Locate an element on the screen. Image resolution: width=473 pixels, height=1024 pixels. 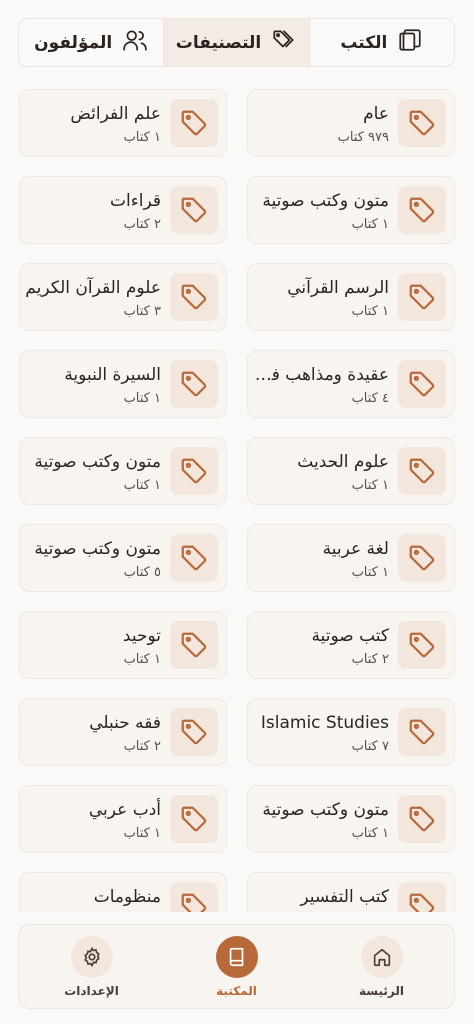
category-title: فقه حنبلي is located at coordinates (125, 723).